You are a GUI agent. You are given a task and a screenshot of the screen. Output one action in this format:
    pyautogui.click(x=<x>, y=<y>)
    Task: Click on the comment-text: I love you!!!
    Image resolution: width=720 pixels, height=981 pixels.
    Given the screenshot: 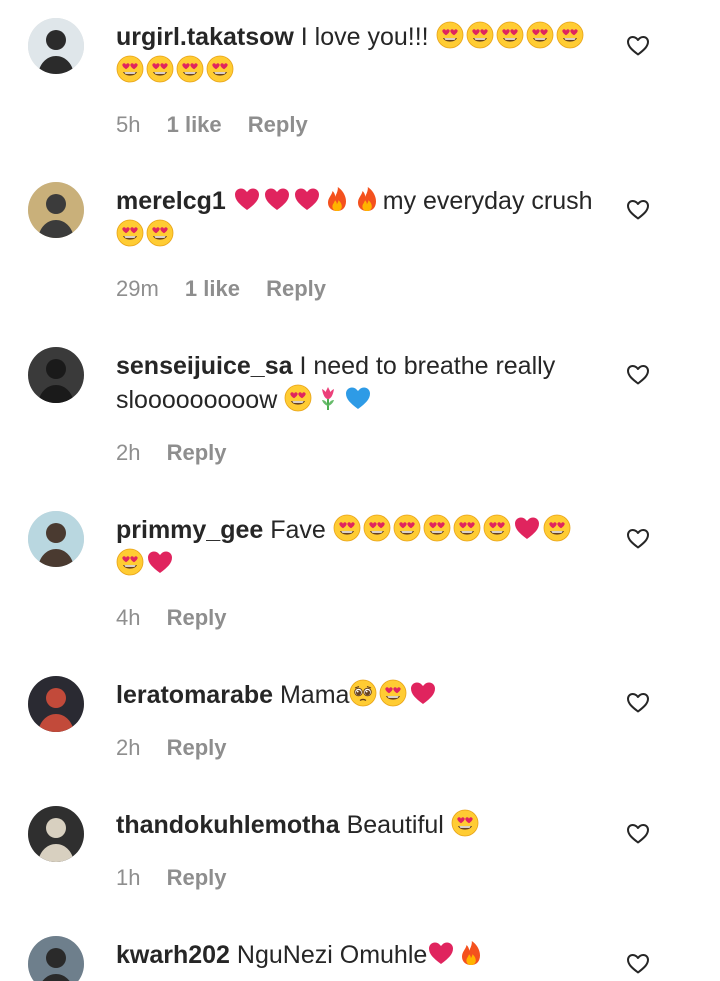 What is the action you would take?
    pyautogui.click(x=364, y=37)
    